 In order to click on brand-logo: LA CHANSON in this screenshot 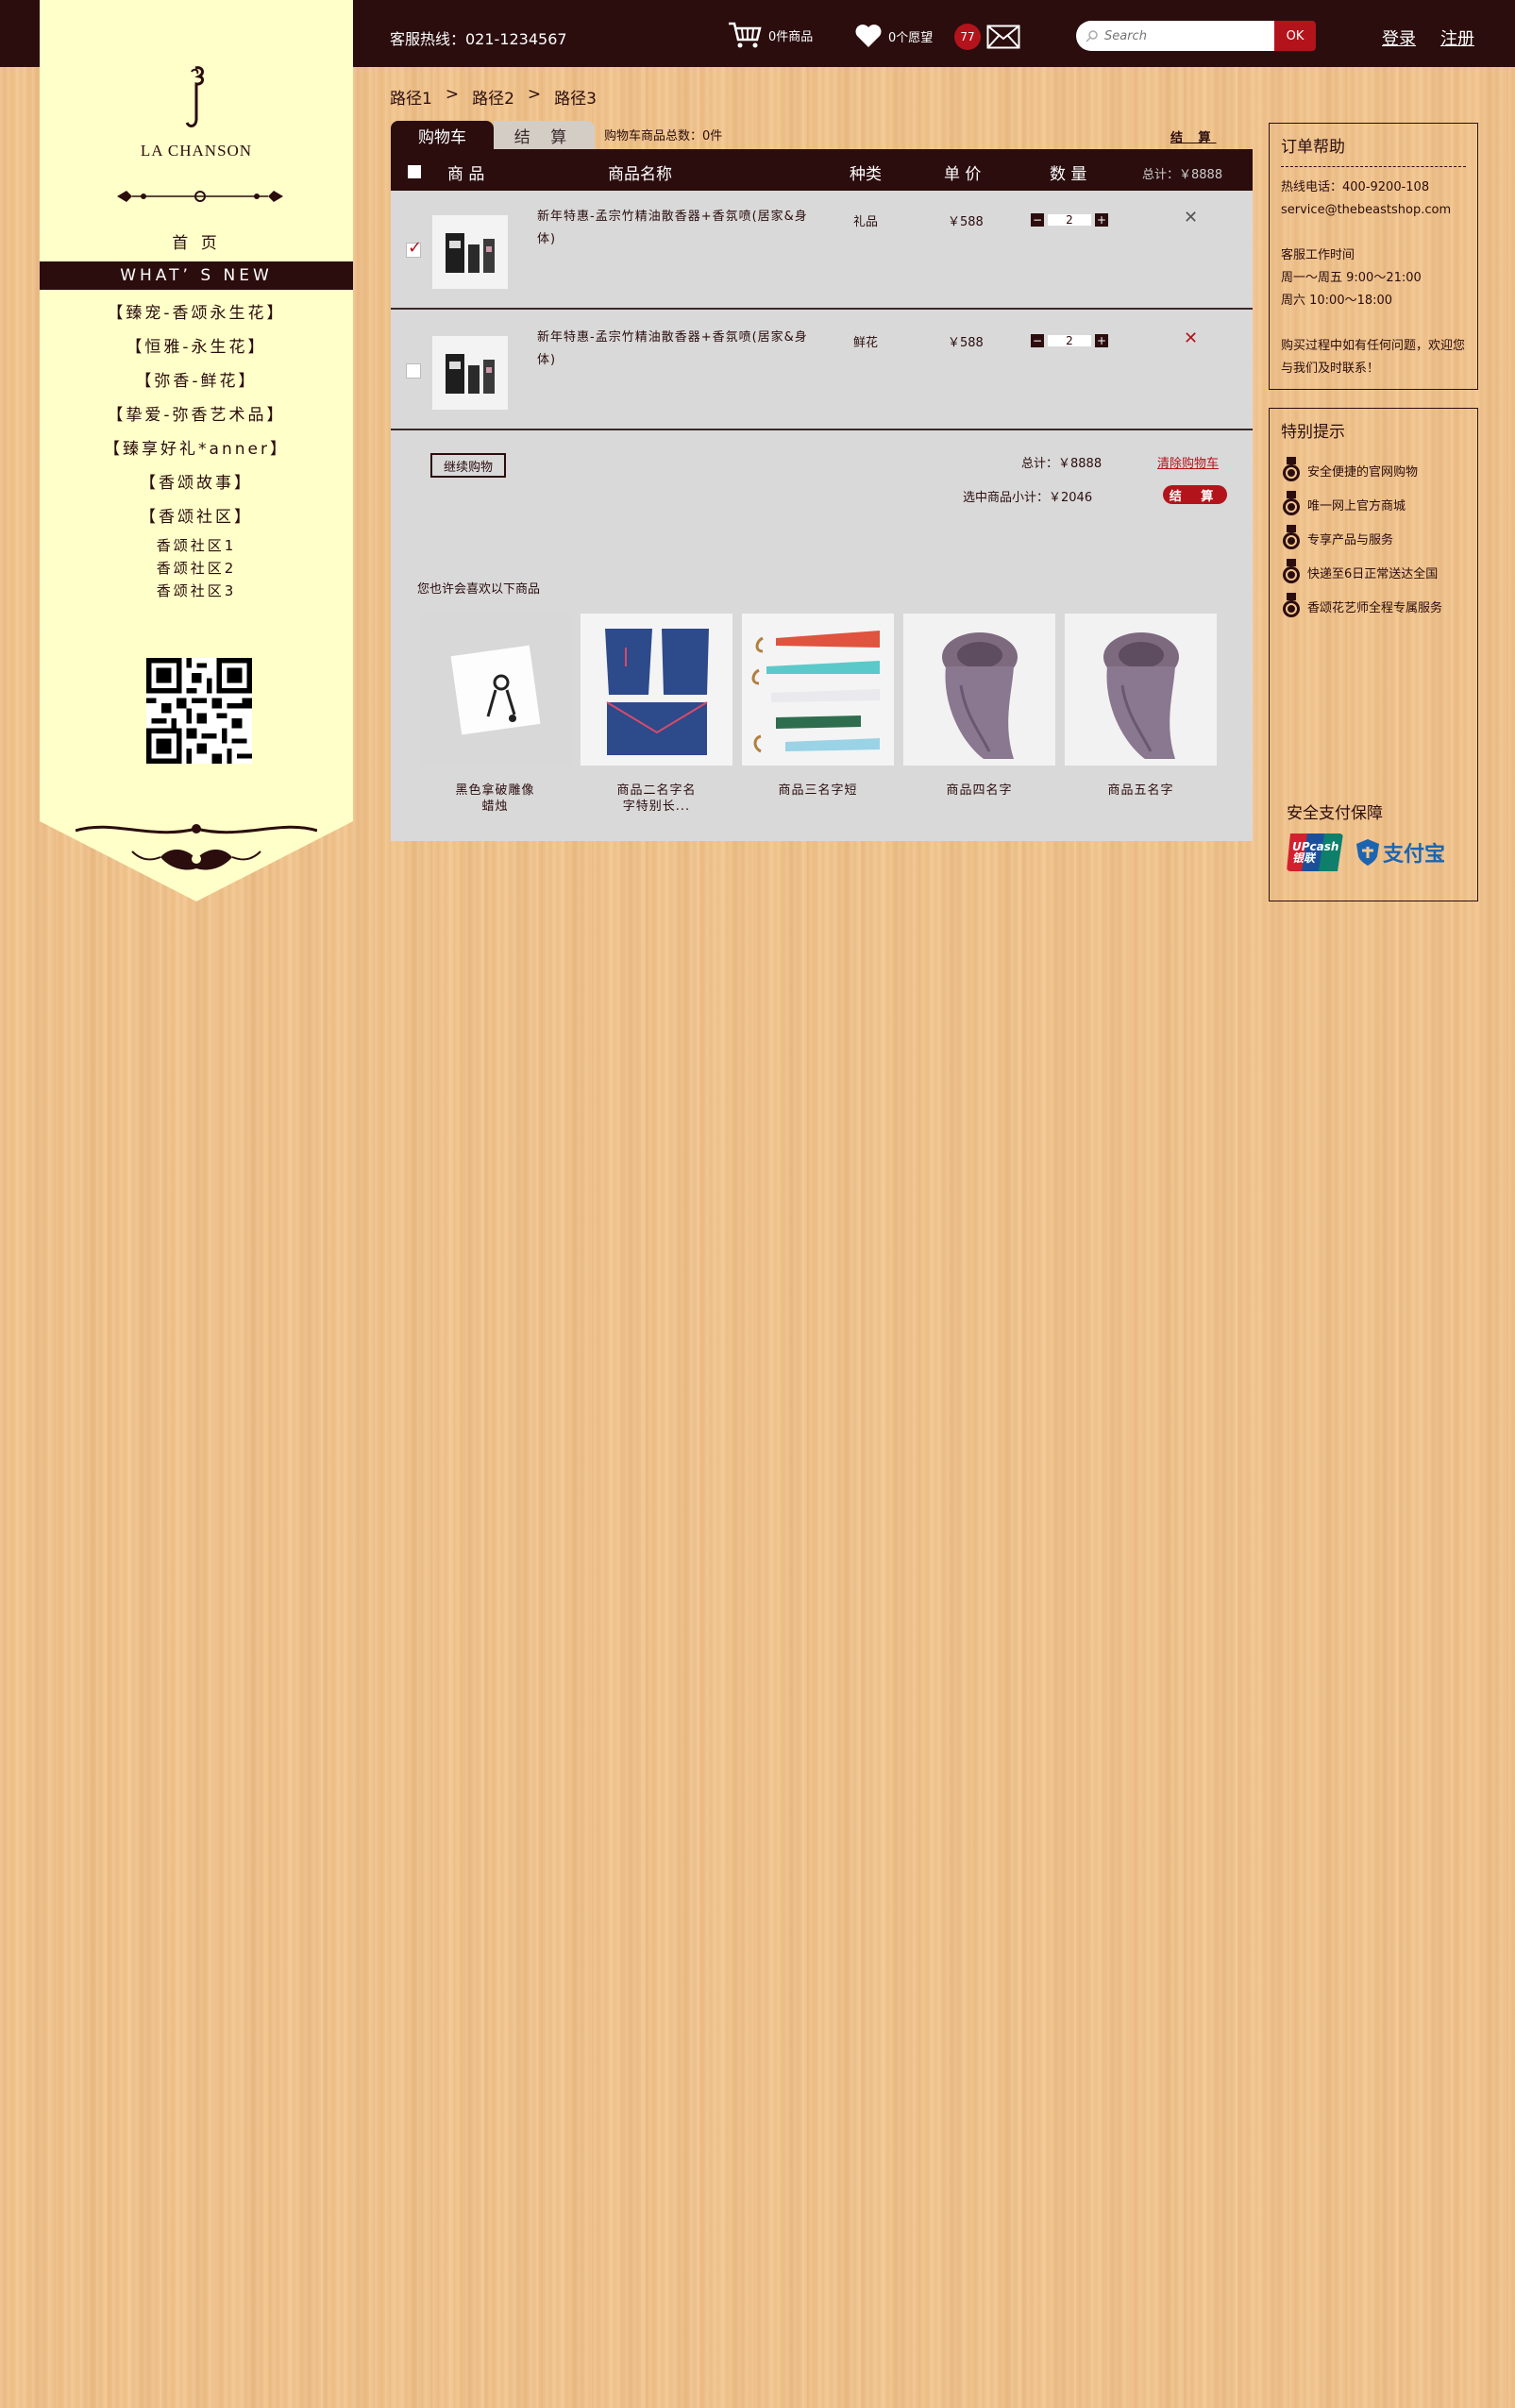, I will do `click(196, 112)`.